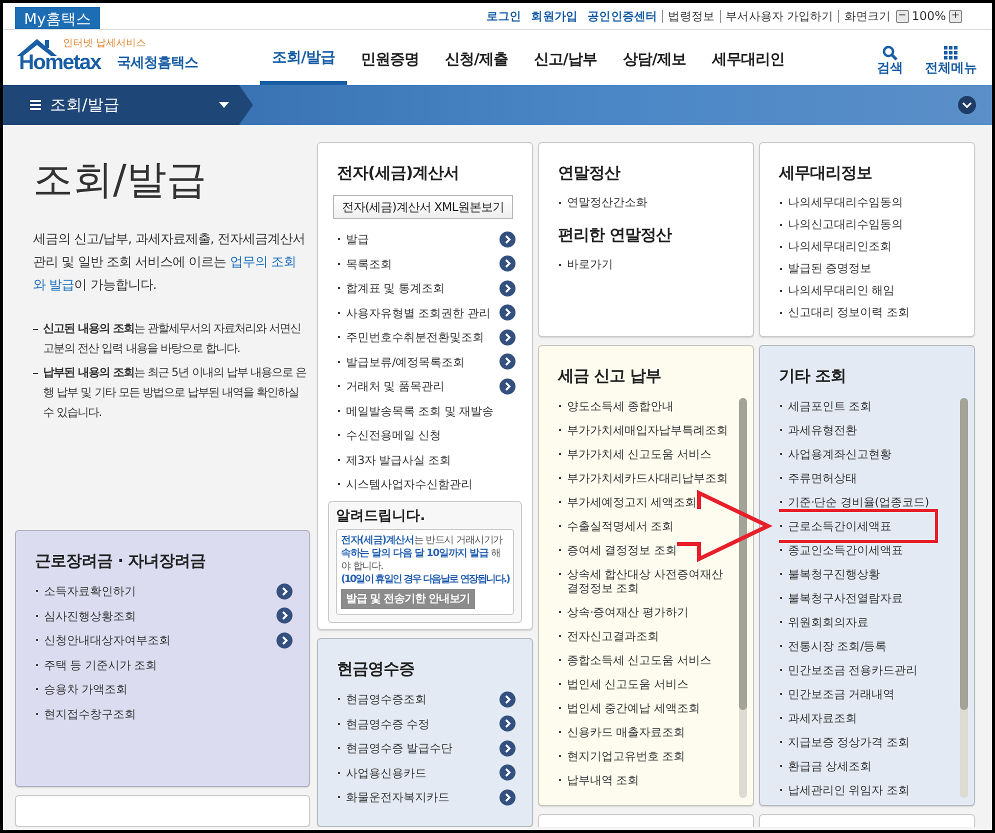 This screenshot has height=833, width=995. I want to click on note-text: 신고된 내용의 조회는 관할세무서의 자료처리와 서면신고분의 전산 입력 내용을 바탕으로 합니다., so click(170, 339).